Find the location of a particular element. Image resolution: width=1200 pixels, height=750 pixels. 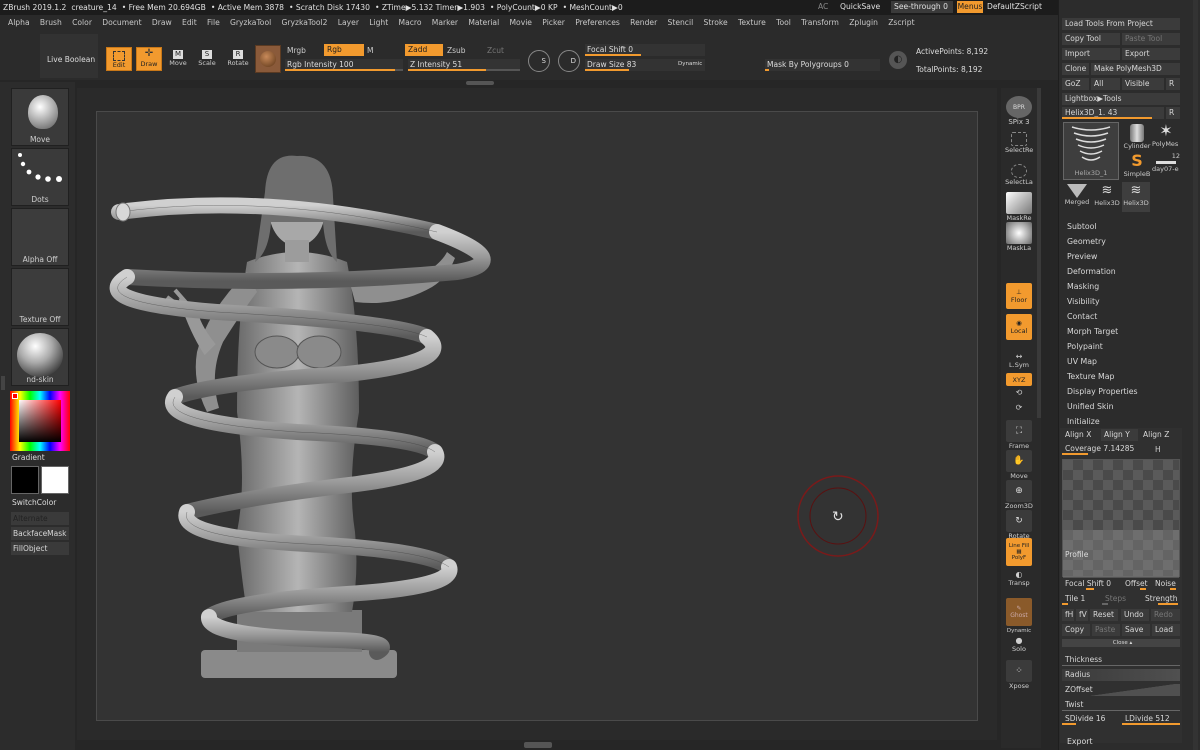

primary-color-swatch is located at coordinates (55, 480).